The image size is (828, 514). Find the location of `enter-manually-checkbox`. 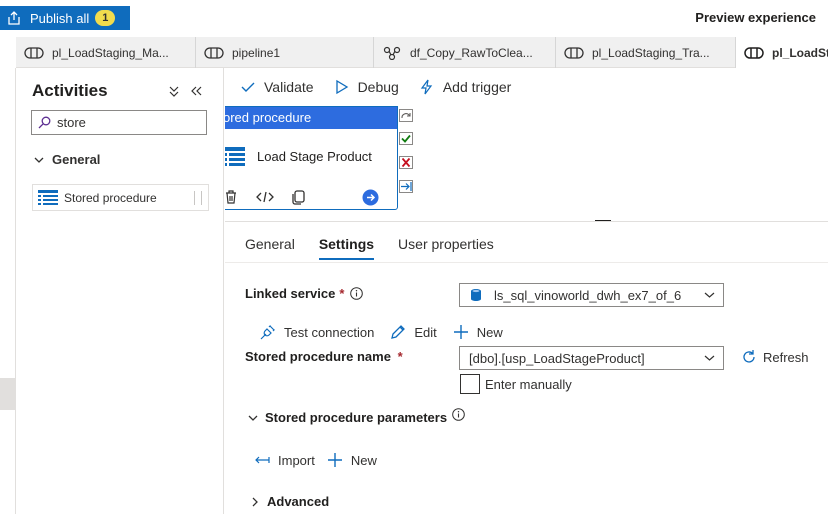

enter-manually-checkbox is located at coordinates (470, 384).